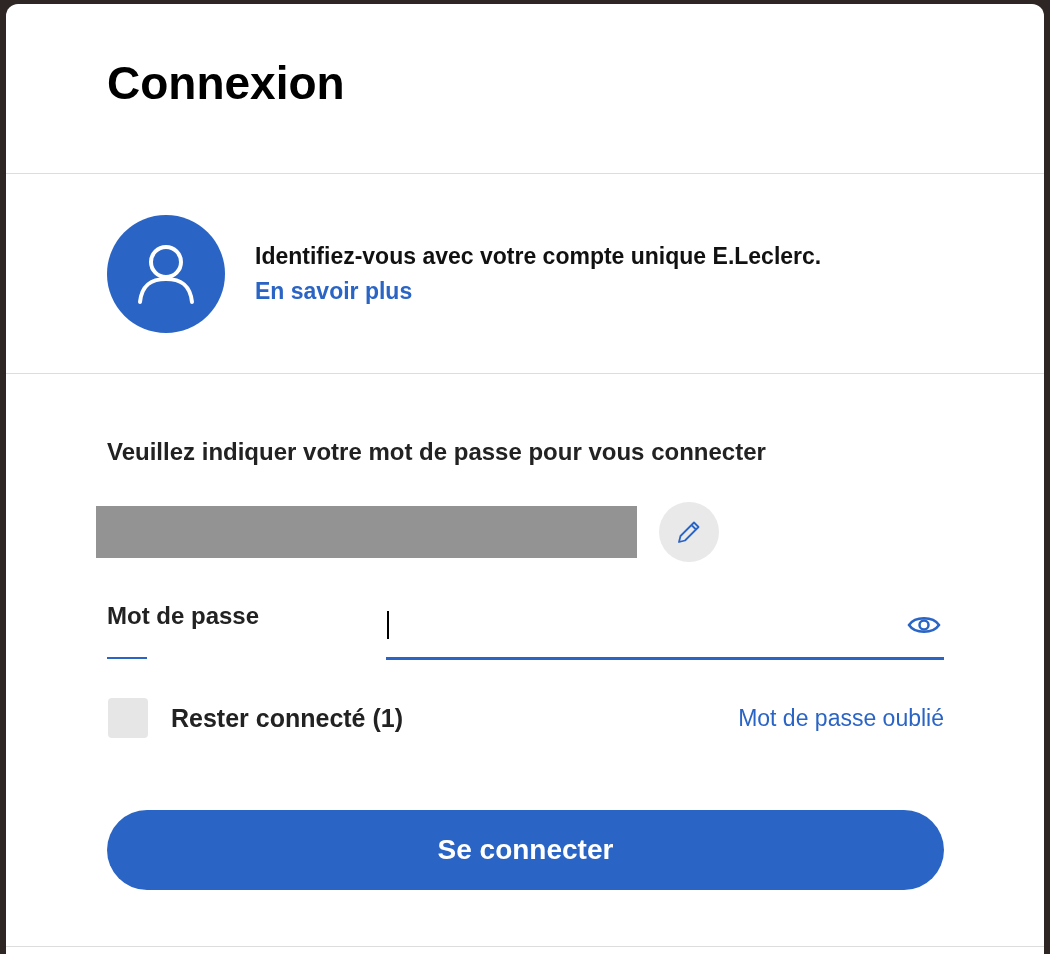 This screenshot has height=954, width=1050. What do you see at coordinates (538, 256) in the screenshot?
I see `account-notice: Identifiez-vous avec votre compte unique E.Leclerc.` at bounding box center [538, 256].